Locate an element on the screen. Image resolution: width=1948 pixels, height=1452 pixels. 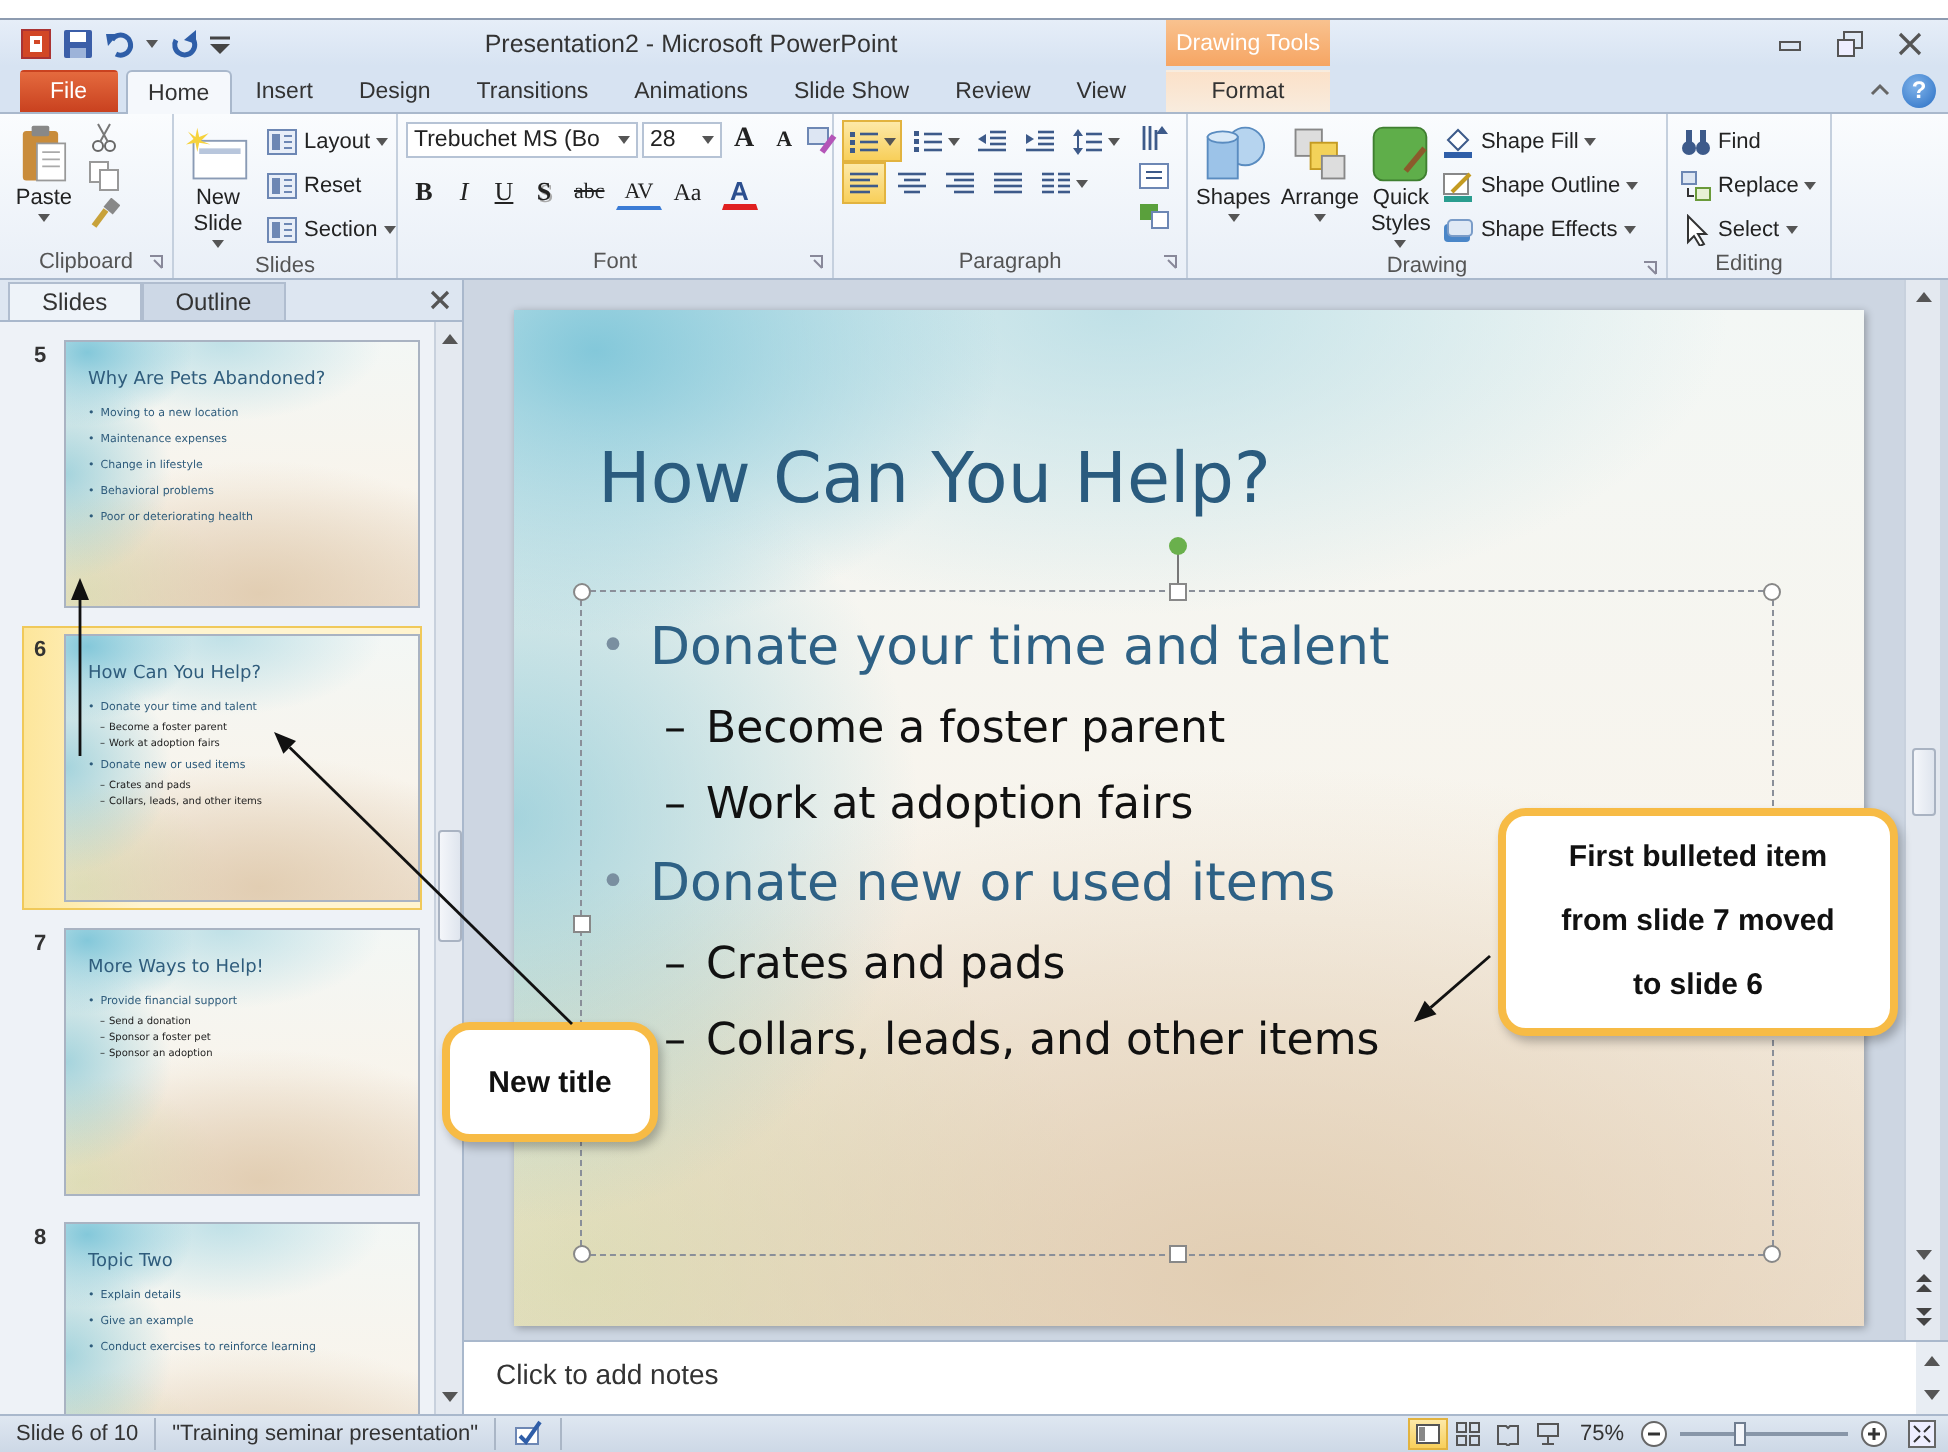
format-button: B is located at coordinates (424, 192).